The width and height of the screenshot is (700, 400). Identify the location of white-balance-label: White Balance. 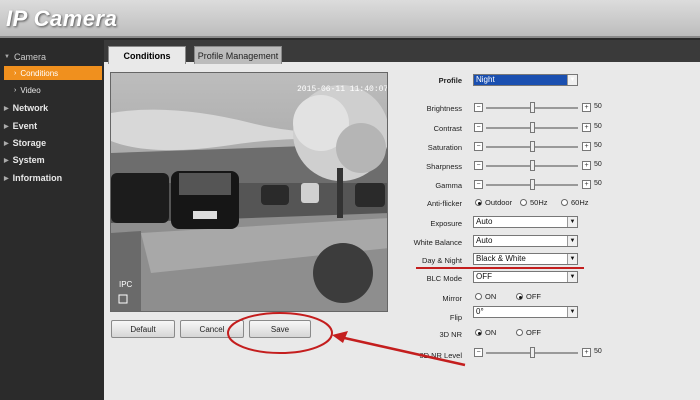
(437, 242).